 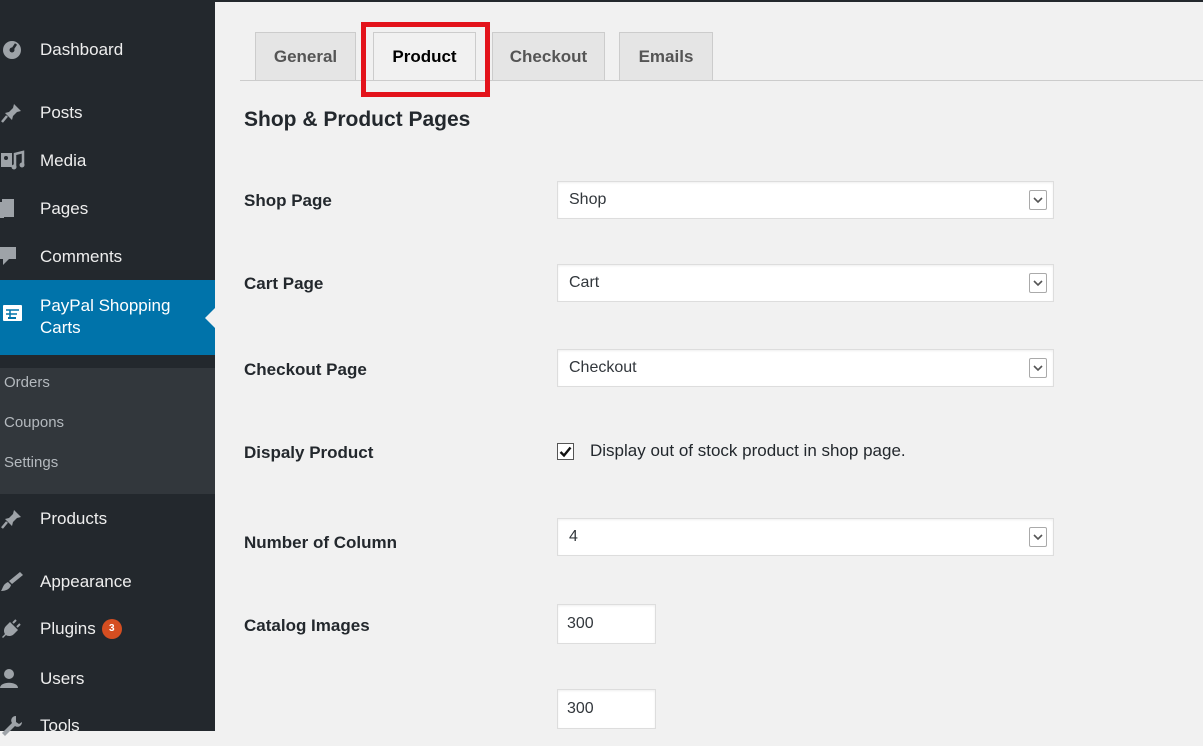 What do you see at coordinates (81, 256) in the screenshot?
I see `sidebar-item-label: Comments` at bounding box center [81, 256].